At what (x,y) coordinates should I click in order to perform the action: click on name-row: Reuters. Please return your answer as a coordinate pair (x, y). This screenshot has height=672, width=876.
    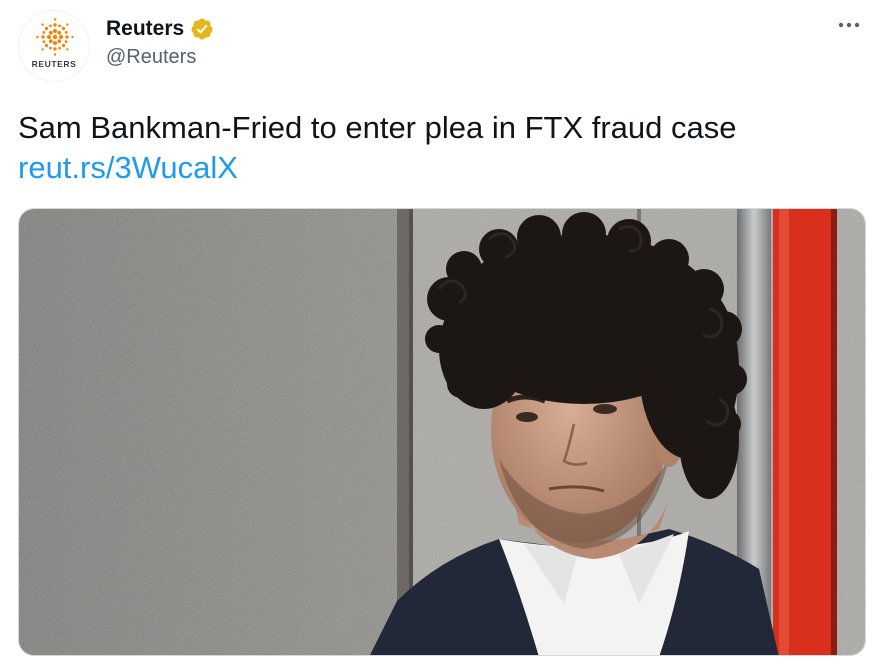
    Looking at the image, I should click on (160, 29).